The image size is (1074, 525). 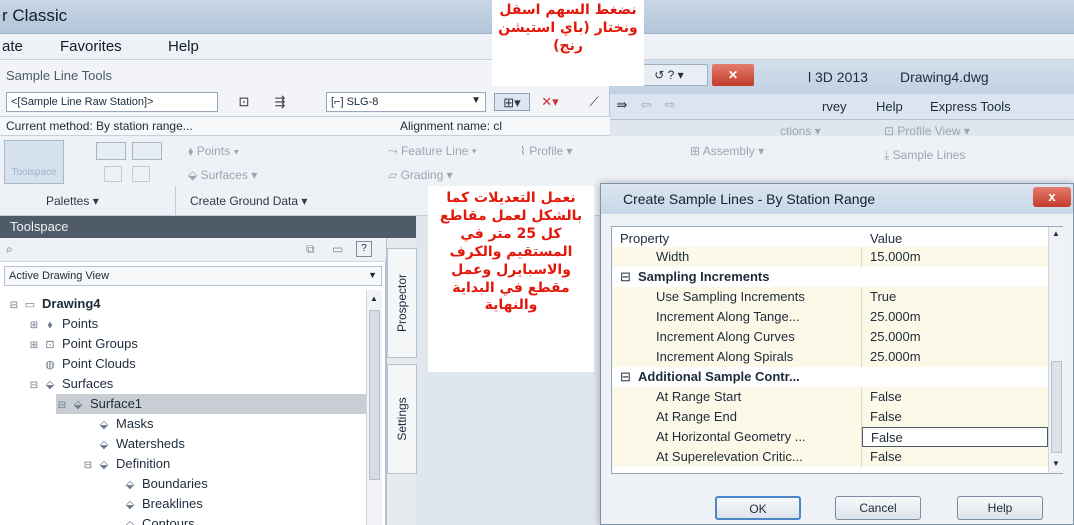 What do you see at coordinates (143, 463) in the screenshot?
I see `tree-label: Definition` at bounding box center [143, 463].